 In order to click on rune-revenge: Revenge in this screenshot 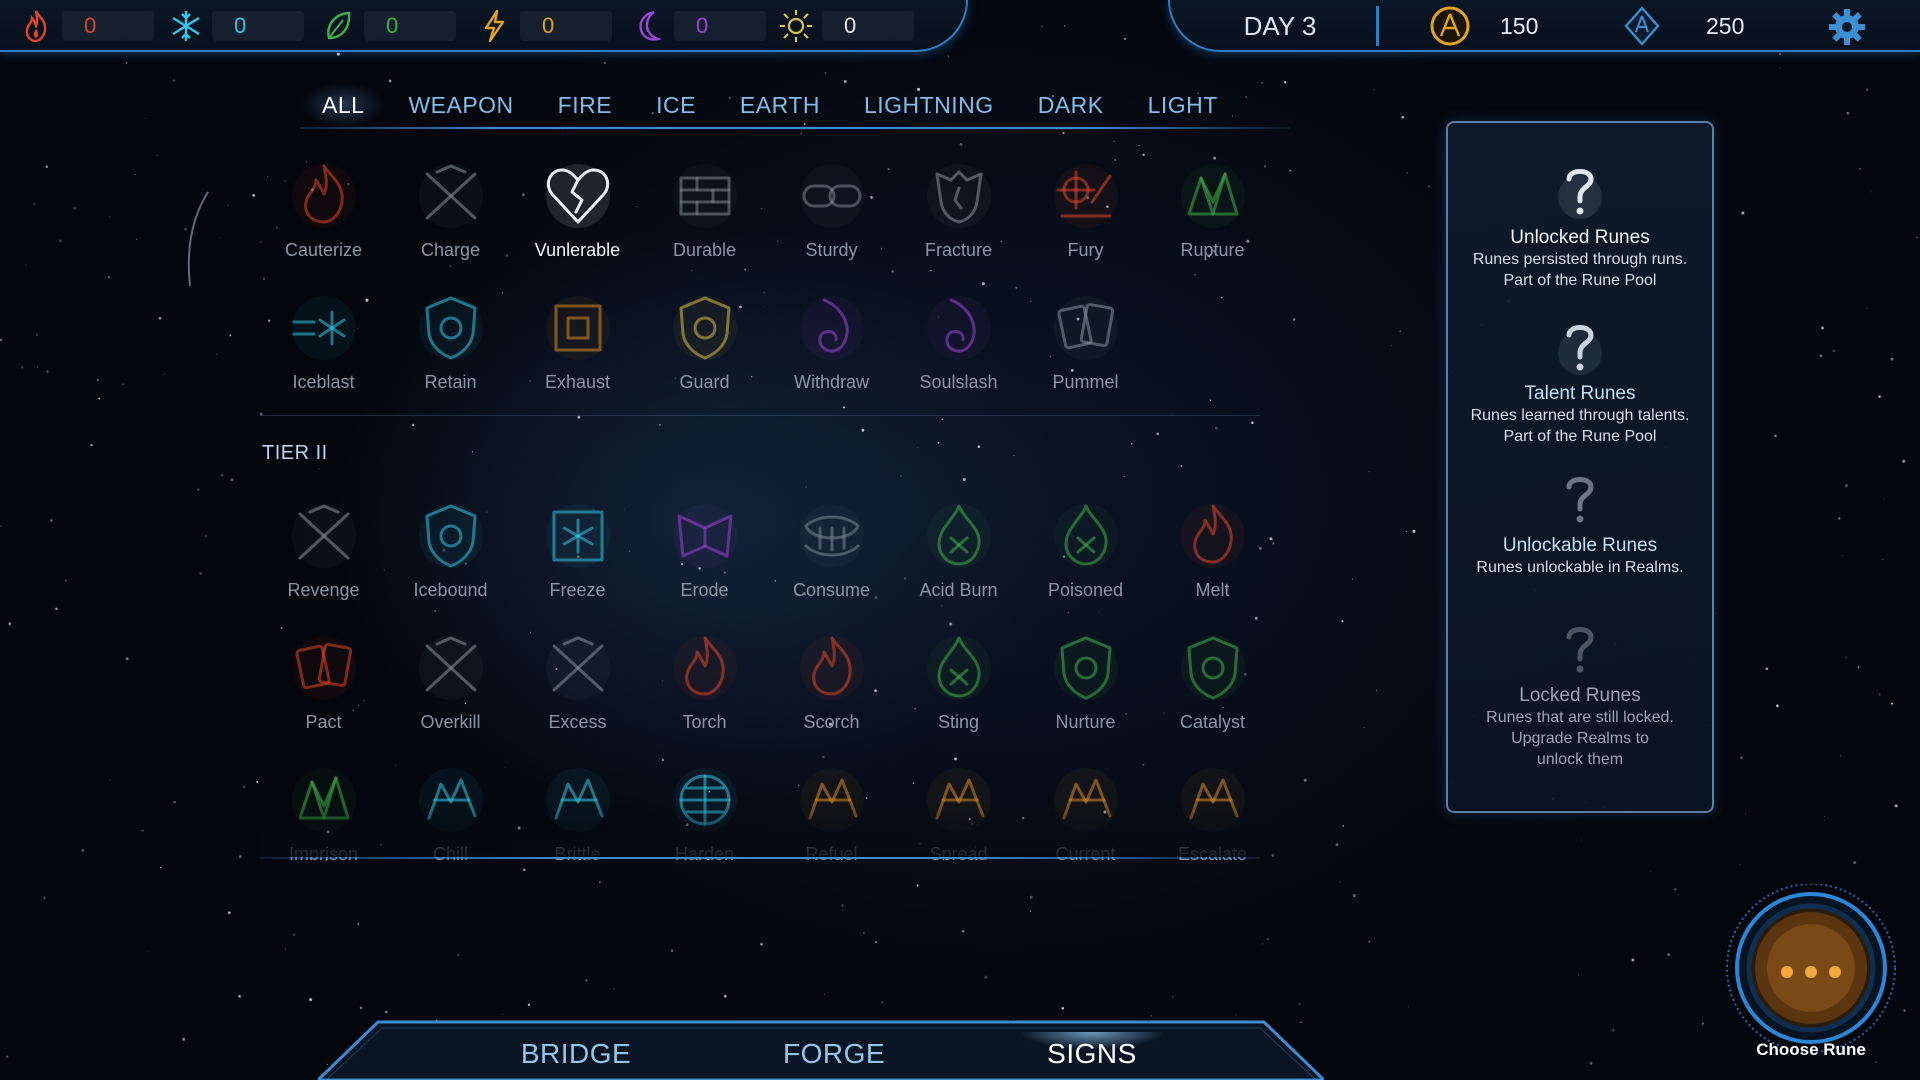, I will do `click(323, 551)`.